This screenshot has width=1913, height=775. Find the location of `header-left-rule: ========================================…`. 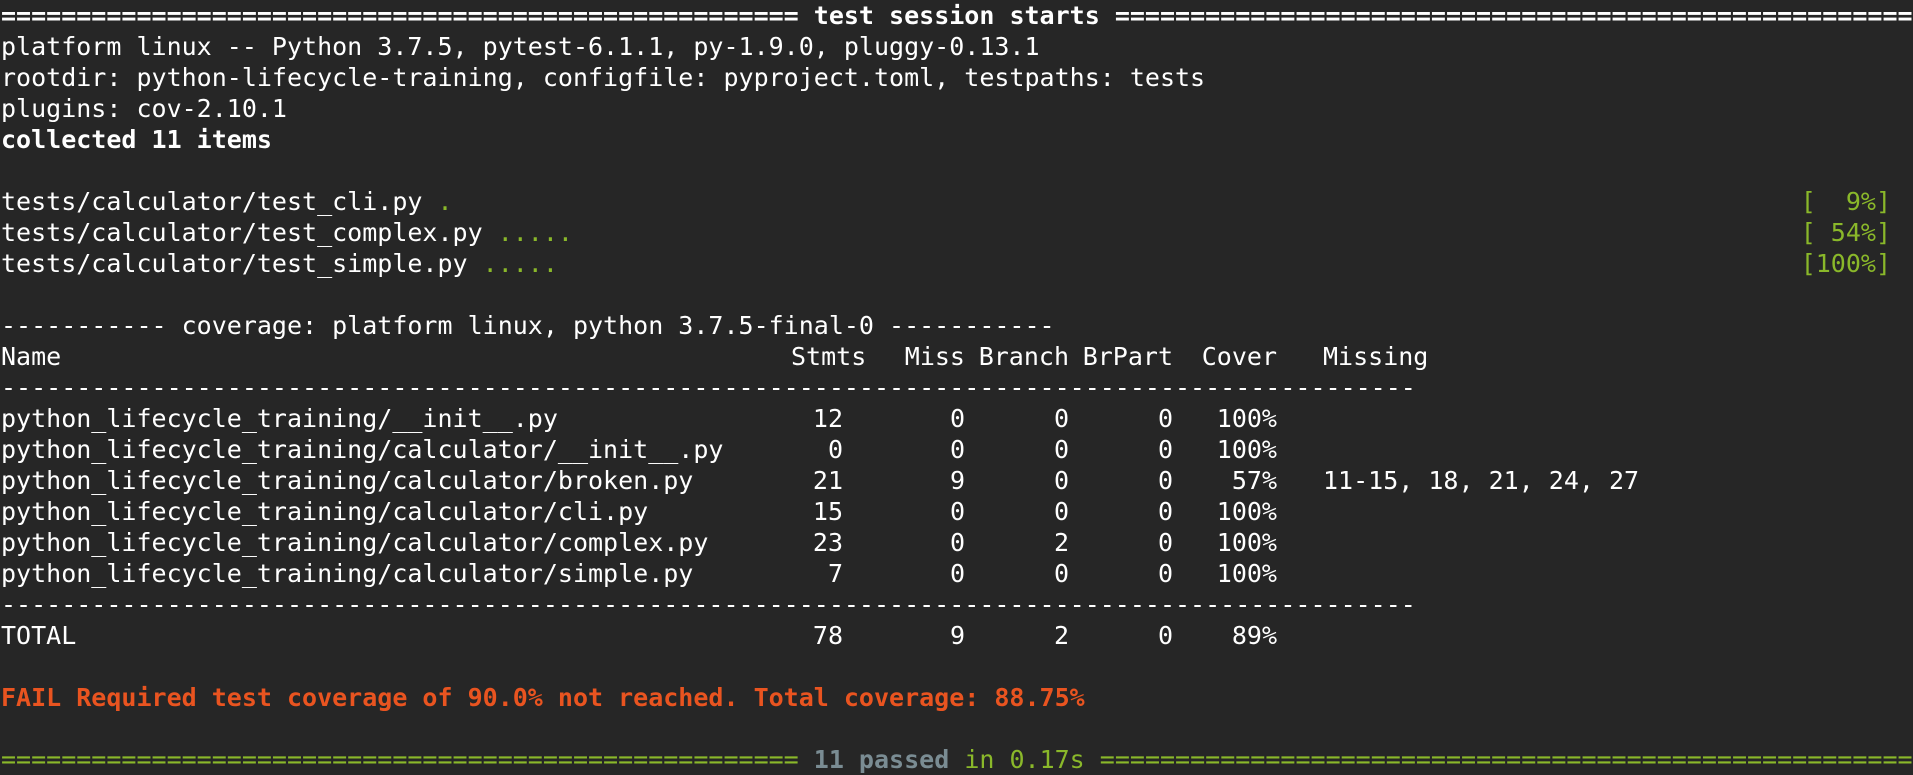

header-left-rule: ========================================… is located at coordinates (400, 15).